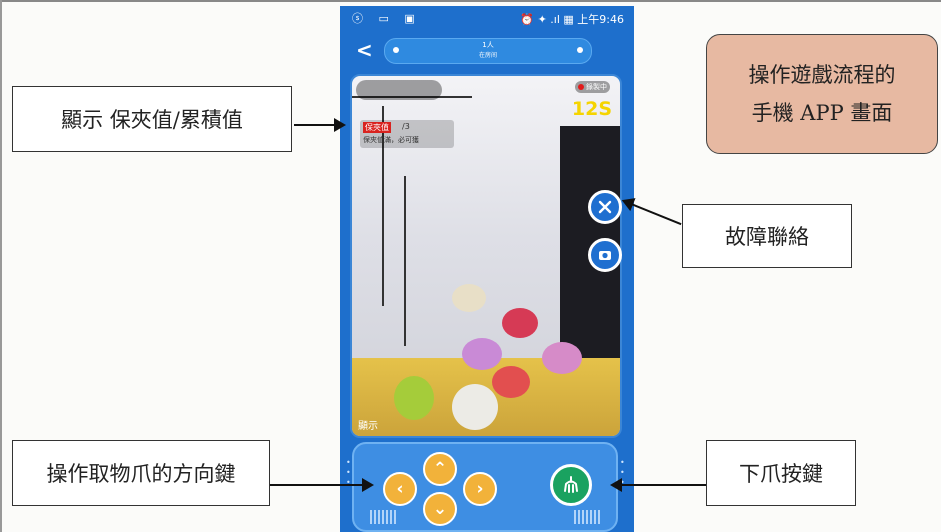 Image resolution: width=941 pixels, height=532 pixels. I want to click on status-icons-left: ⓢ ▭ ▣, so click(386, 18).